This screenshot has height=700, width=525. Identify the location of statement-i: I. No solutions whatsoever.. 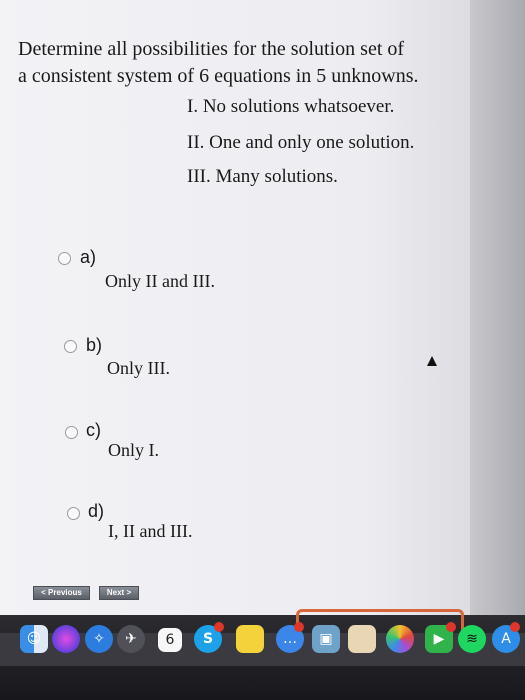
(291, 106).